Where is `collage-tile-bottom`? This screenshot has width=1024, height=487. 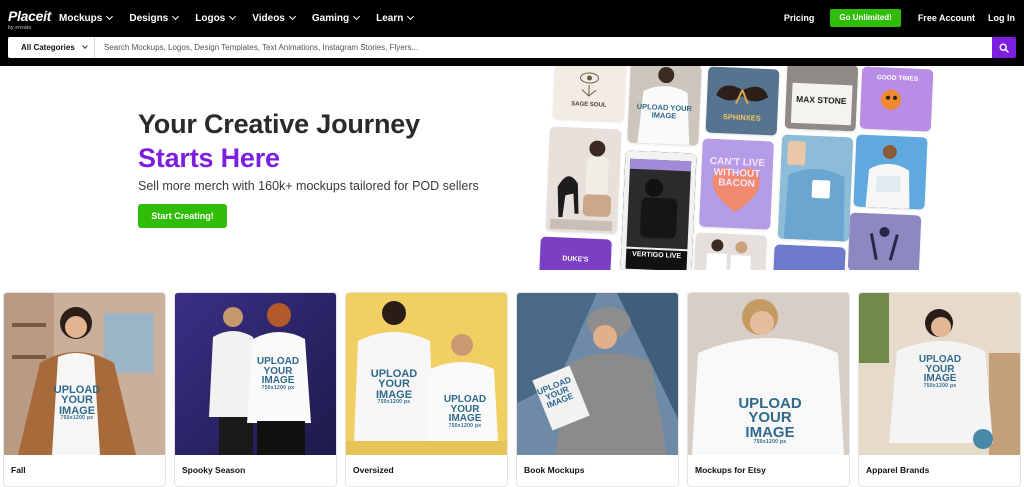
collage-tile-bottom is located at coordinates (809, 257).